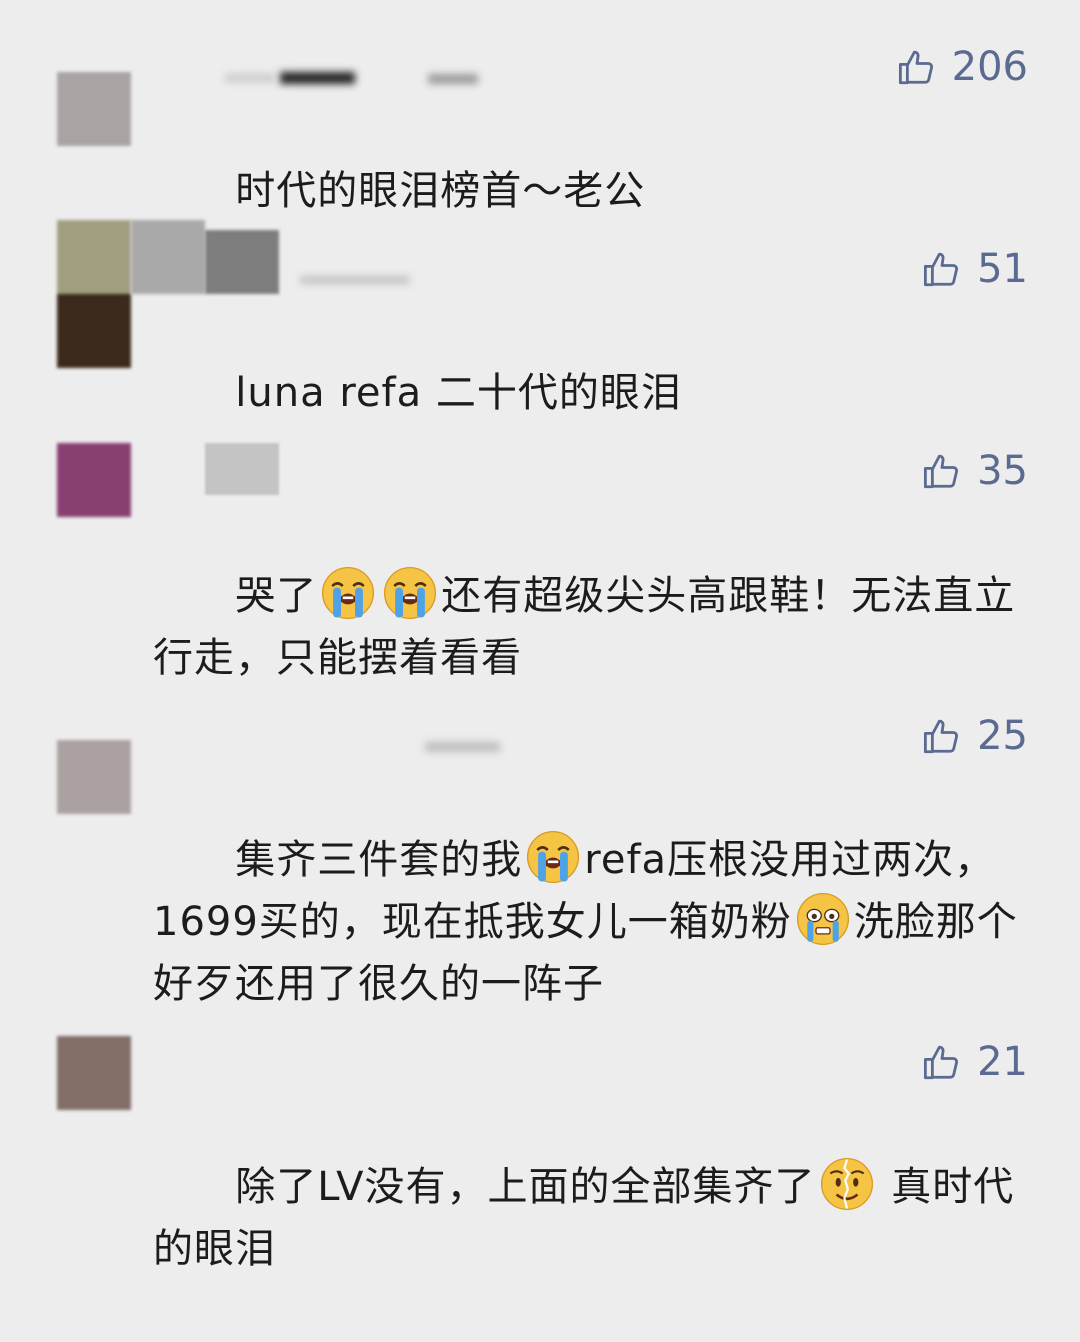 The height and width of the screenshot is (1342, 1080). I want to click on like-button: 51, so click(974, 269).